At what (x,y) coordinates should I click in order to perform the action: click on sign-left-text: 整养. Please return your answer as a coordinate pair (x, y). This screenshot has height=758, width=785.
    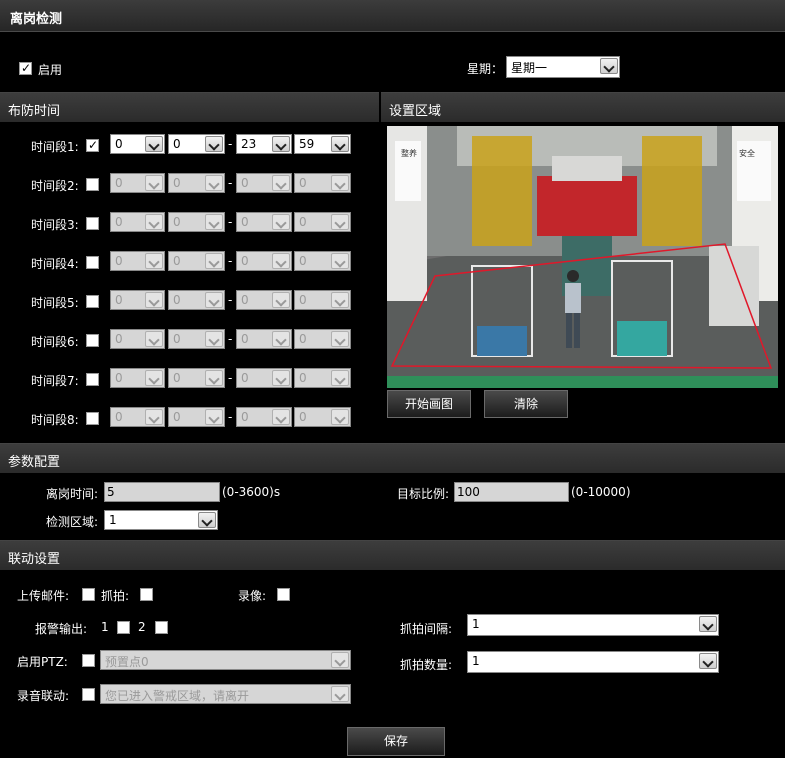
    Looking at the image, I should click on (409, 153).